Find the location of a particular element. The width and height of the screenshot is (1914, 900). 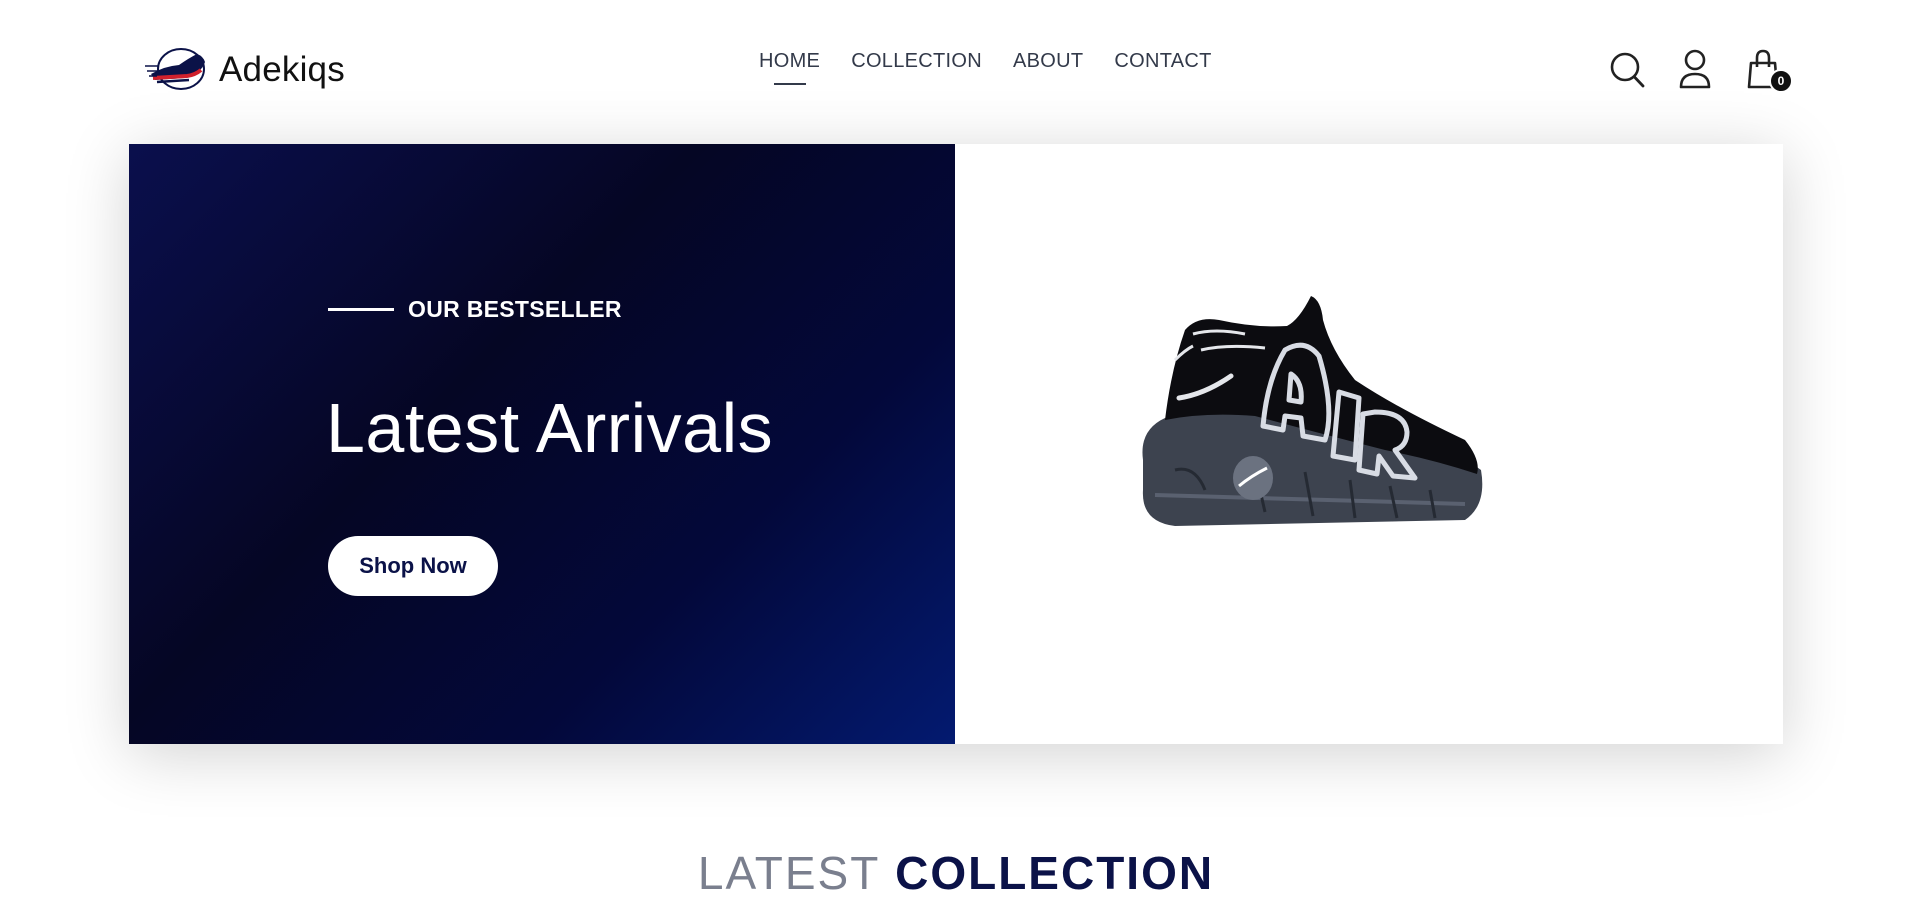

brand-logo: Adekiqs is located at coordinates (245, 70).